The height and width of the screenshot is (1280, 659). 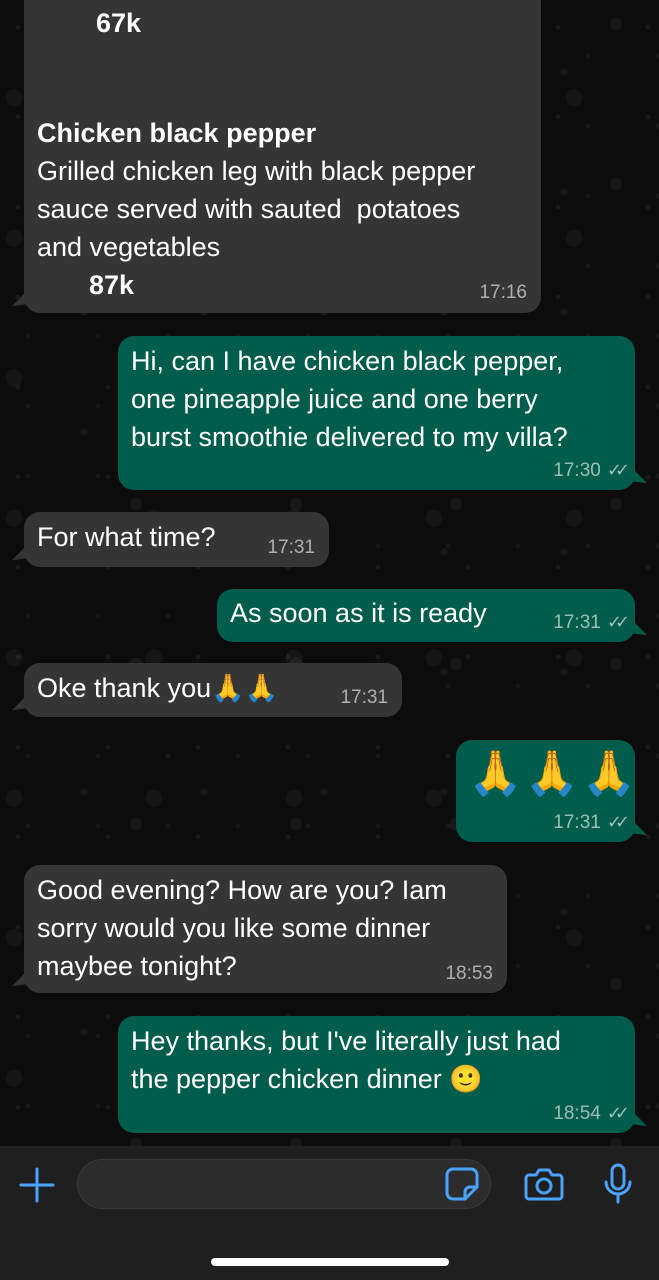 What do you see at coordinates (347, 361) in the screenshot?
I see `message-text-line-1: Hi, can I have chicken black pepper,` at bounding box center [347, 361].